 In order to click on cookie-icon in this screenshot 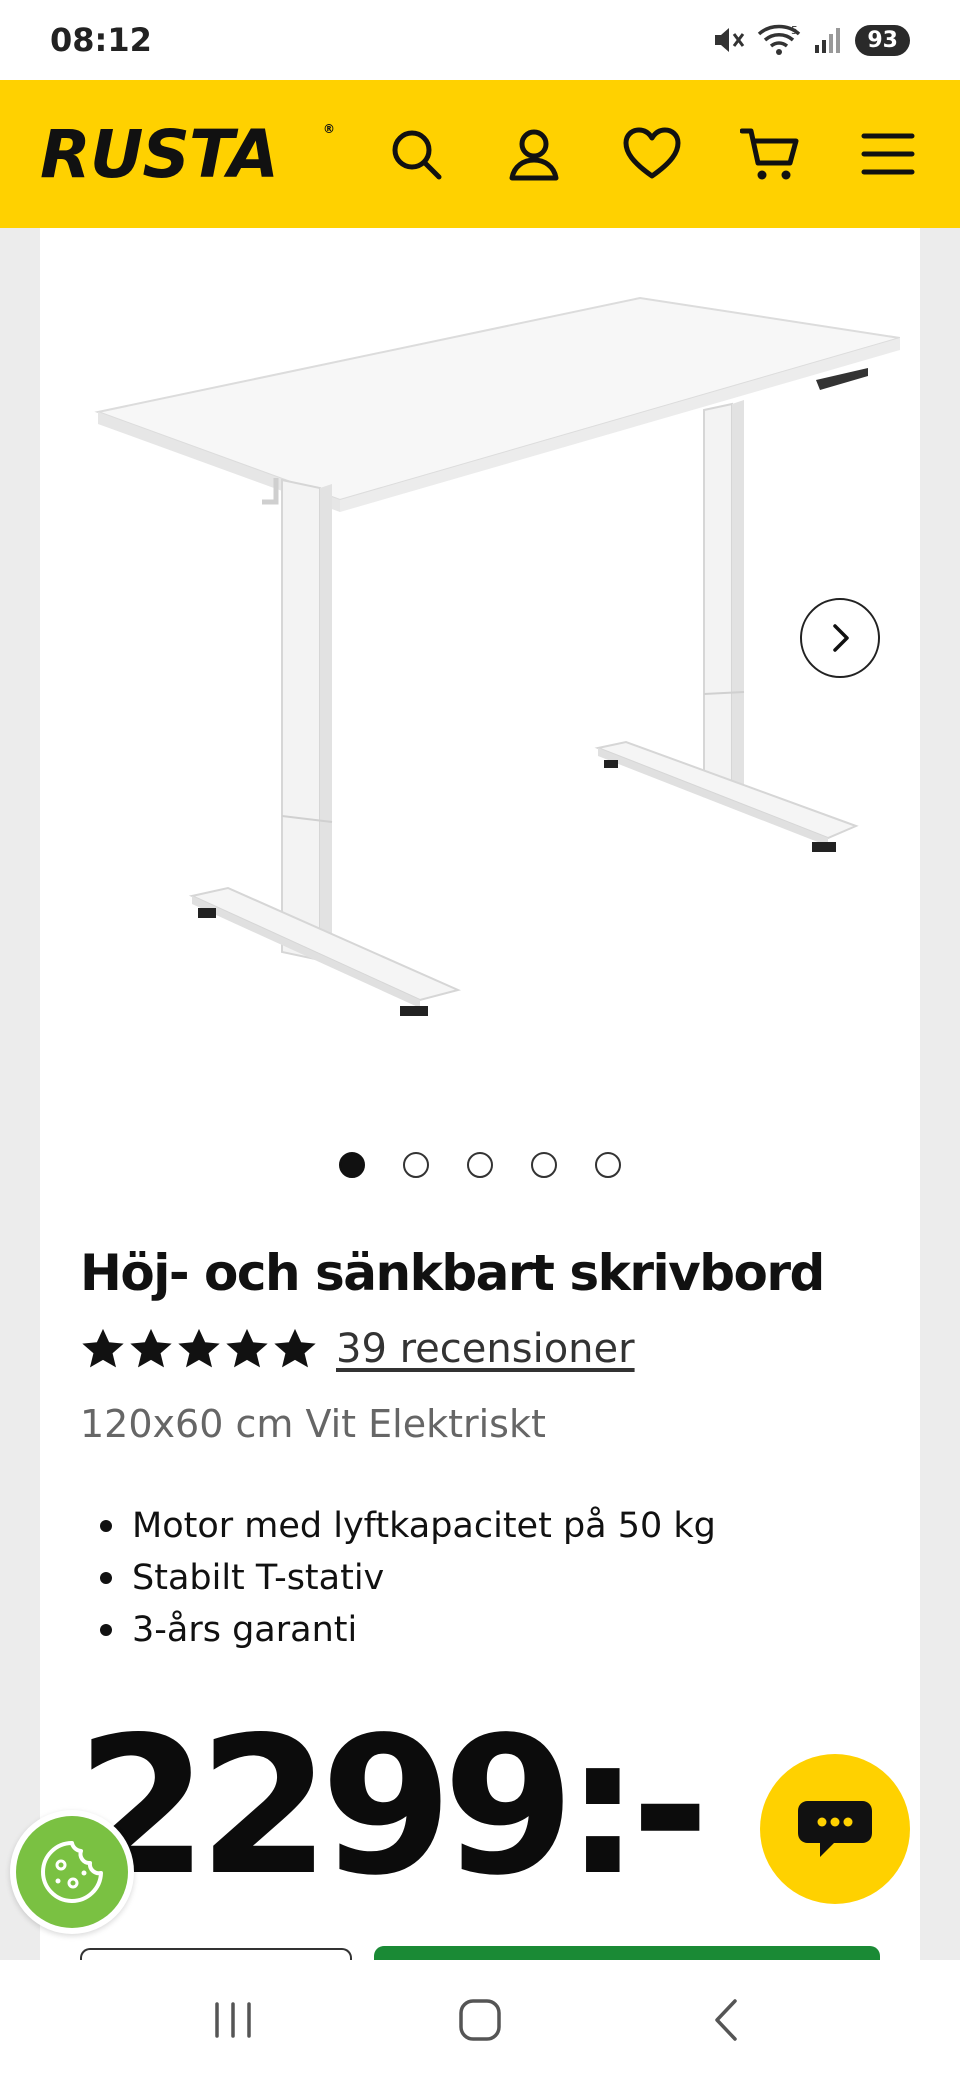, I will do `click(72, 1872)`.